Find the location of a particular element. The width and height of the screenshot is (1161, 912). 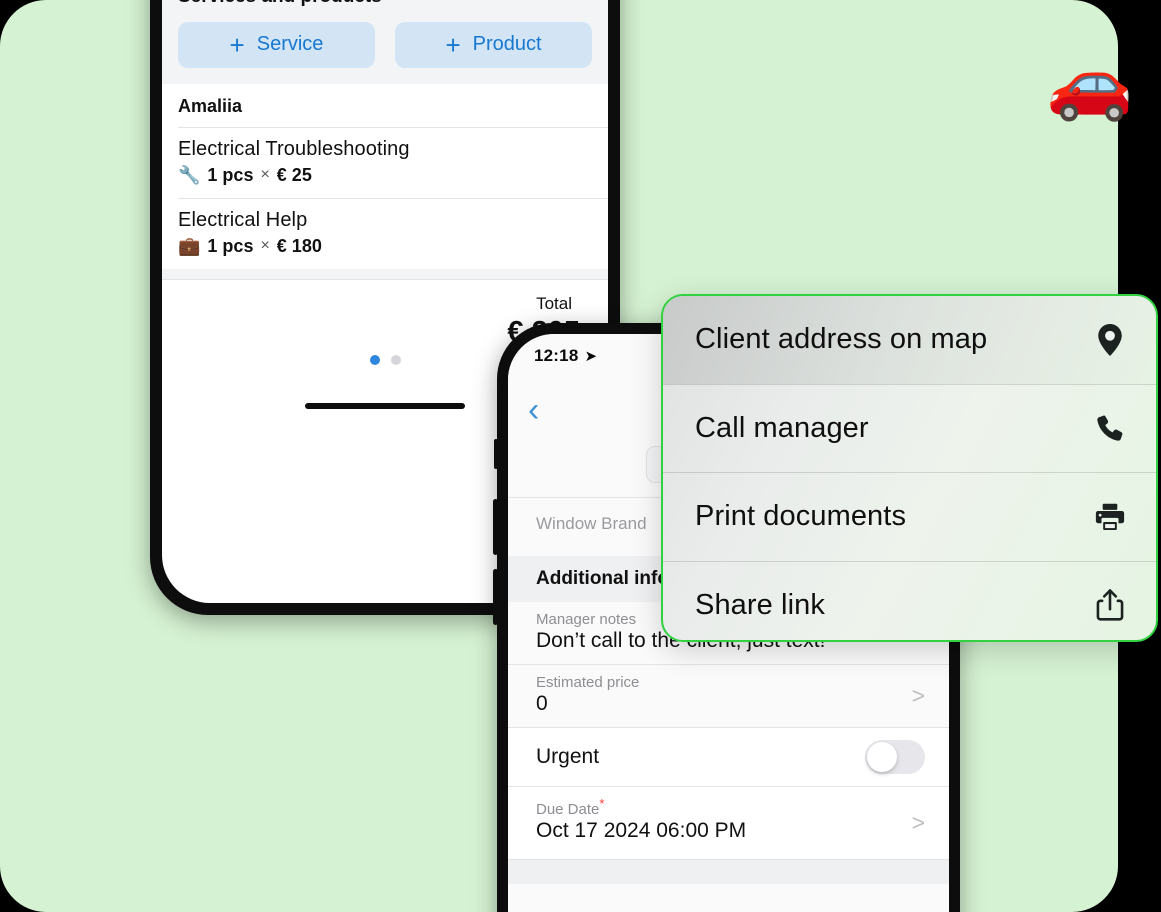

menu-item-label: Call manager is located at coordinates (782, 427).